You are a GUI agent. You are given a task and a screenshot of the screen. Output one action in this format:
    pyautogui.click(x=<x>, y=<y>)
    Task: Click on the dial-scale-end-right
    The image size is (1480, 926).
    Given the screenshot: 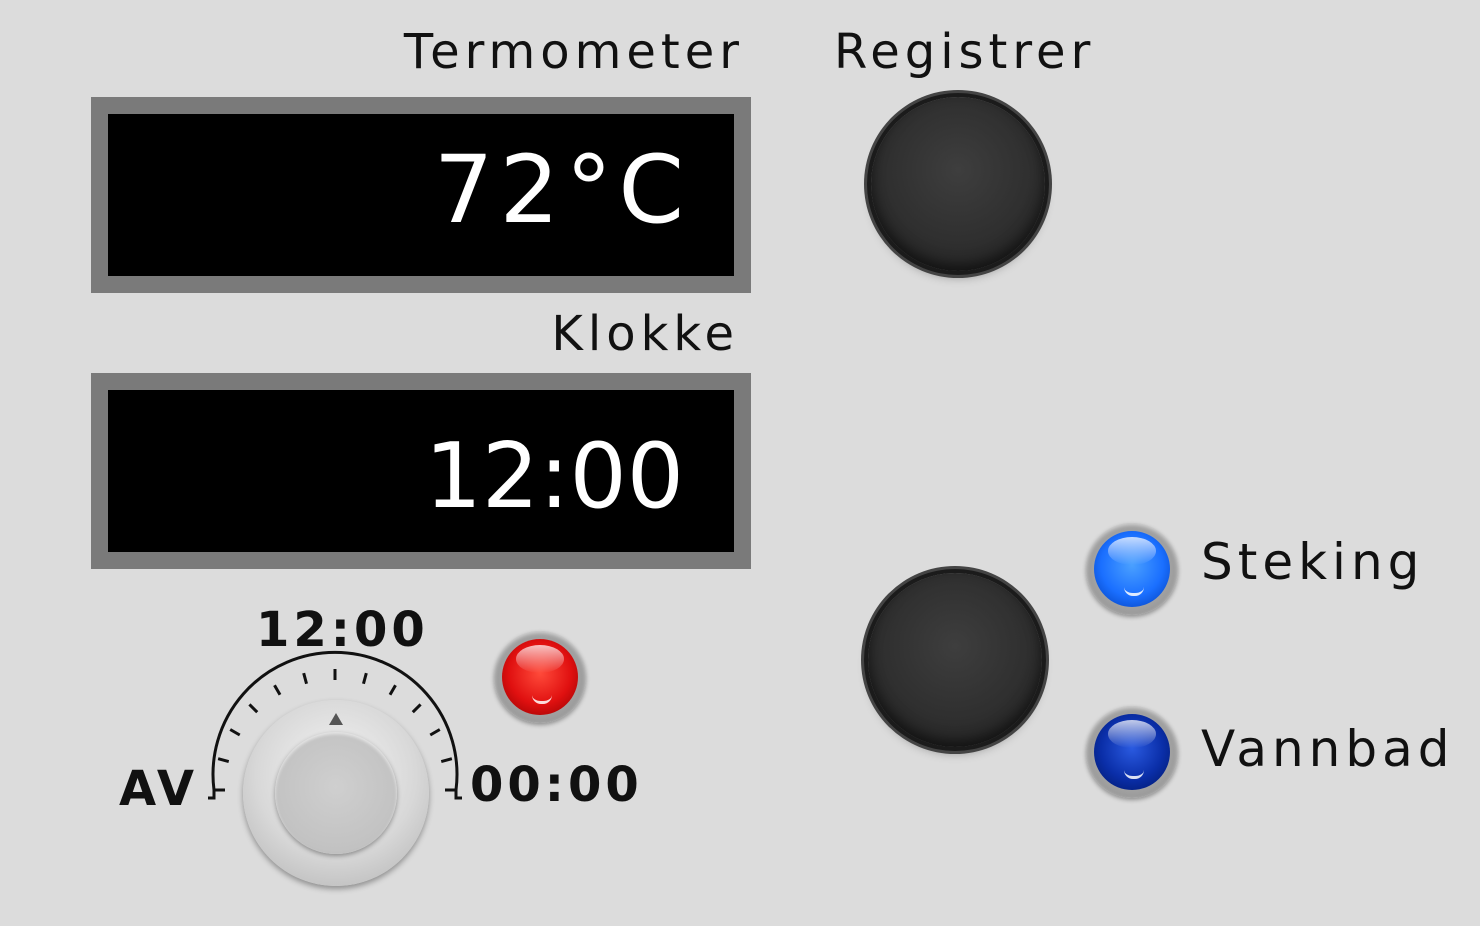 What is the action you would take?
    pyautogui.click(x=458, y=795)
    